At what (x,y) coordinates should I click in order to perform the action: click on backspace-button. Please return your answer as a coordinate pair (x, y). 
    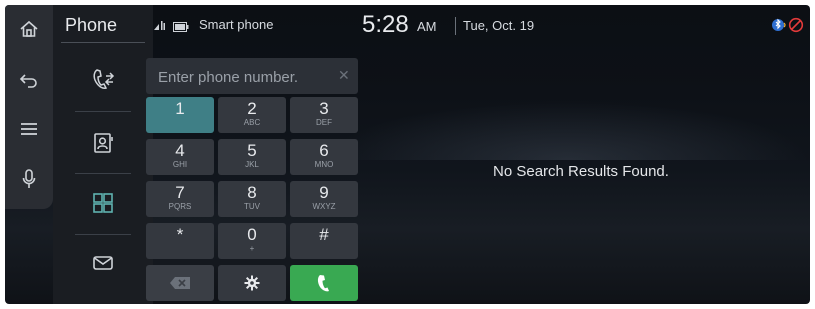
    Looking at the image, I should click on (180, 283).